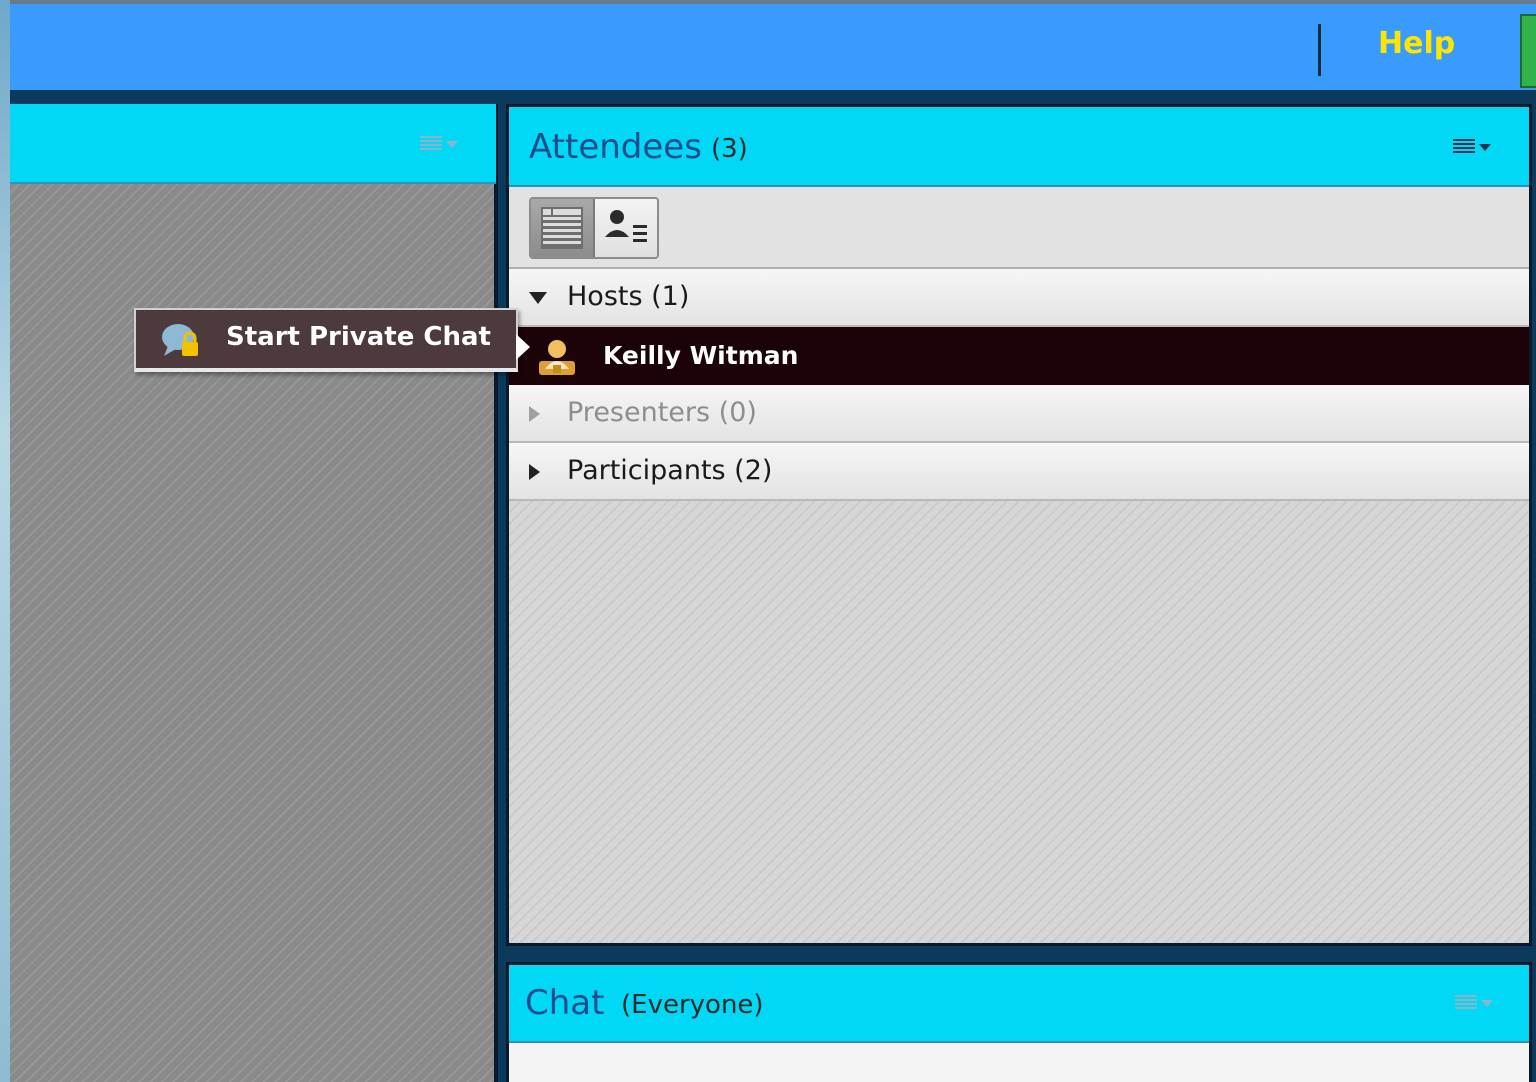 Image resolution: width=1536 pixels, height=1082 pixels. Describe the element at coordinates (1528, 51) in the screenshot. I see `status-indicator` at that location.